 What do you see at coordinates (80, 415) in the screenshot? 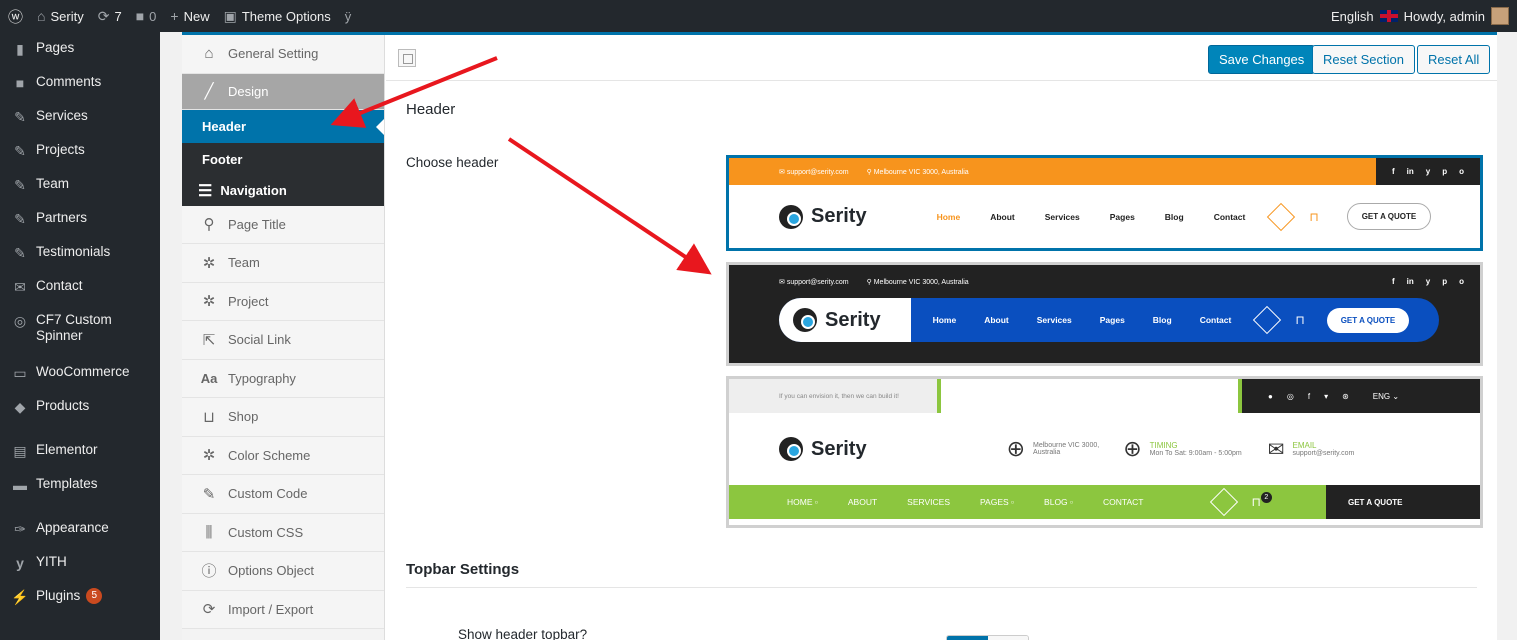
I see `sidebar-item-products: ◆ Products` at bounding box center [80, 415].